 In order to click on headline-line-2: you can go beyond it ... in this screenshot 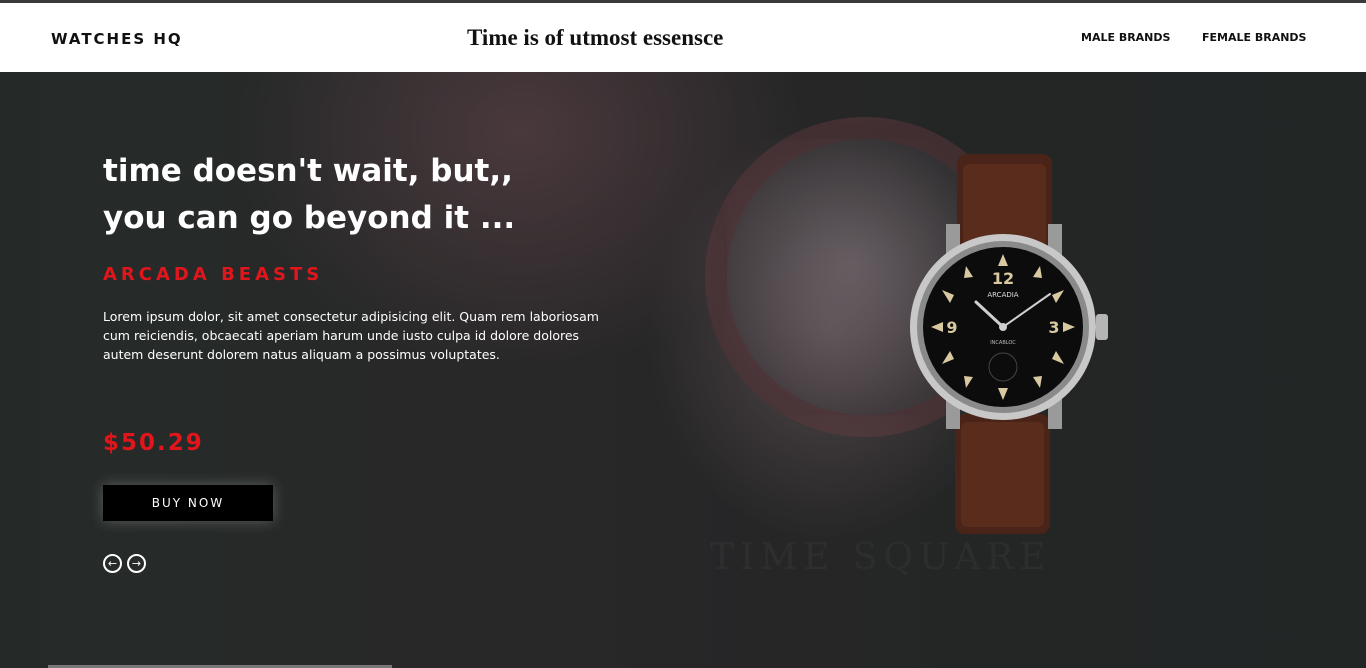, I will do `click(309, 218)`.